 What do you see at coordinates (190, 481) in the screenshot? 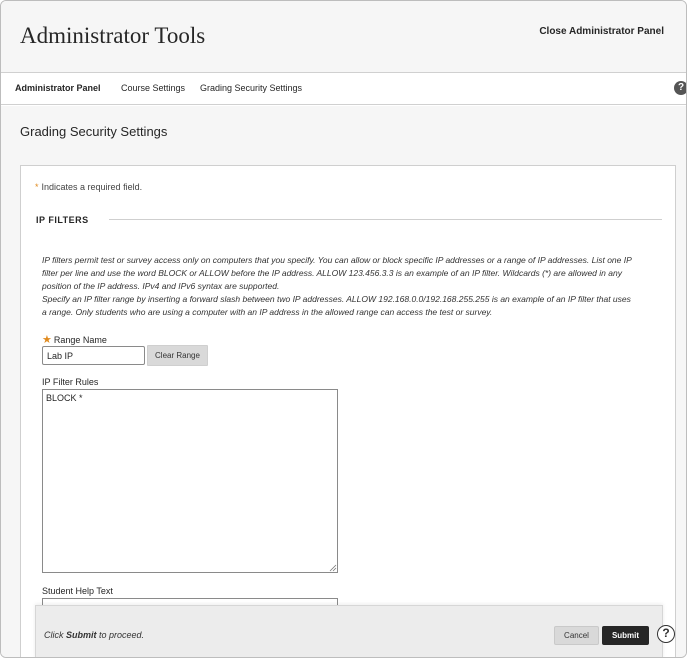
I see `ip-filter-rules-textarea: BLOCK *` at bounding box center [190, 481].